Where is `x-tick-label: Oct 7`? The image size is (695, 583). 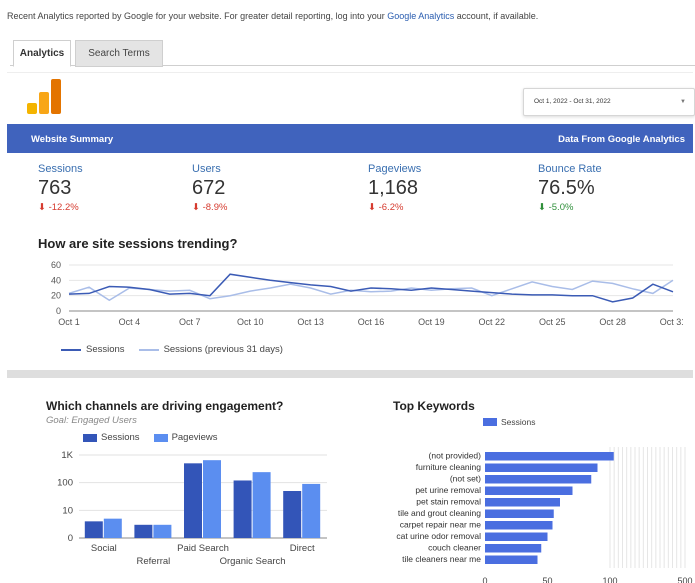
x-tick-label: Oct 7 is located at coordinates (190, 322).